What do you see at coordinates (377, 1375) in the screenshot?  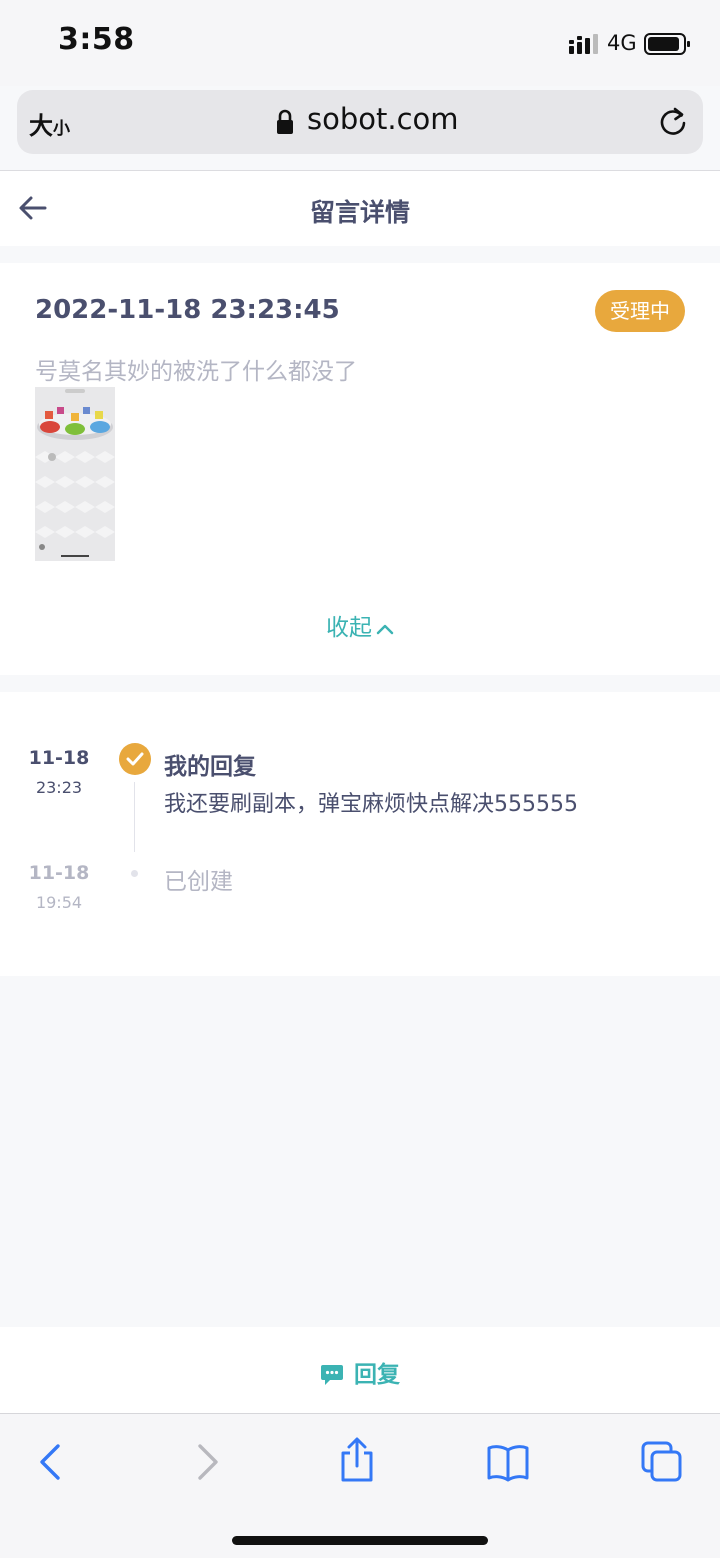 I see `reply-label: 回复` at bounding box center [377, 1375].